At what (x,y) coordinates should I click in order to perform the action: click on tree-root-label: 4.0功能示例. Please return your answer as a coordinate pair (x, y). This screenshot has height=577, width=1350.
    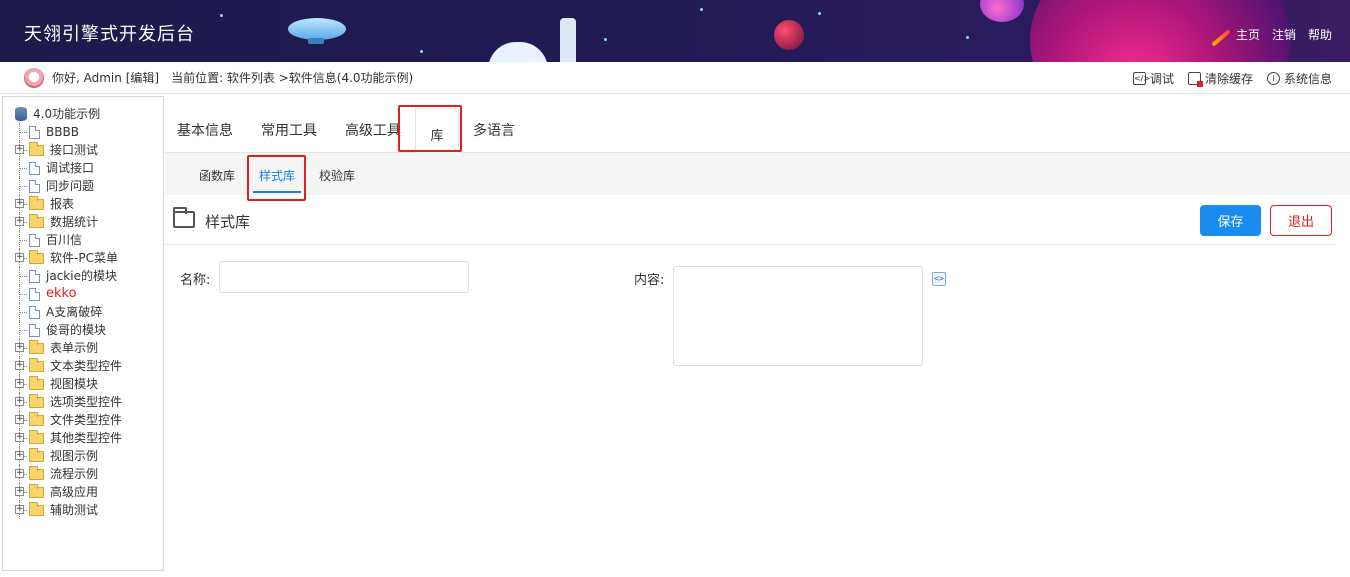
    Looking at the image, I should click on (67, 114).